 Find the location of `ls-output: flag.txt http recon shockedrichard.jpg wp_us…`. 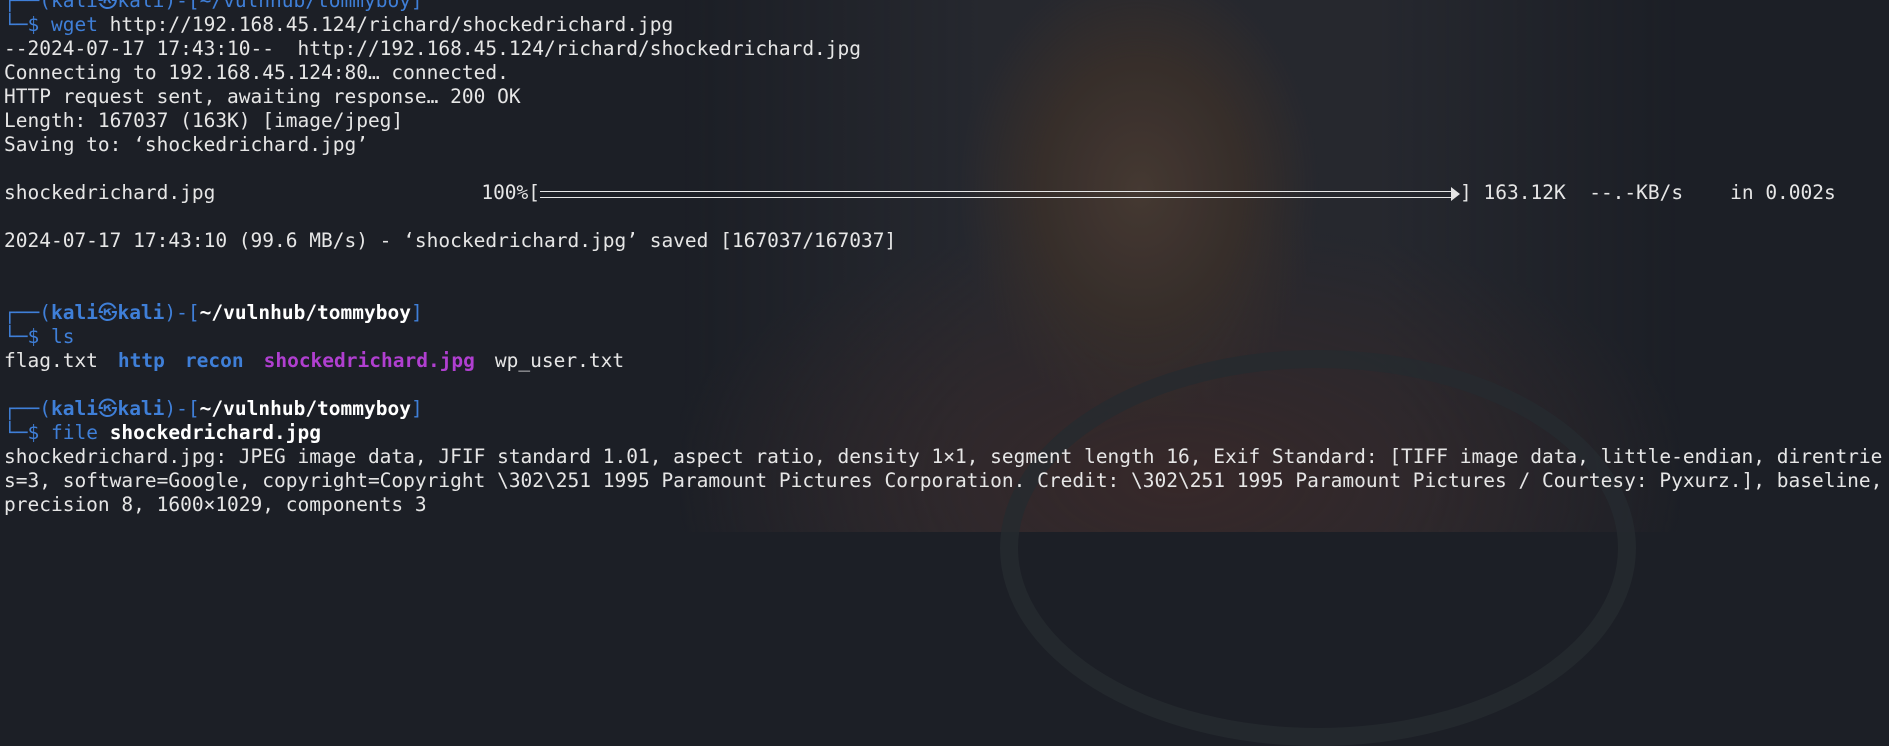

ls-output: flag.txt http recon shockedrichard.jpg wp_us… is located at coordinates (946, 361).